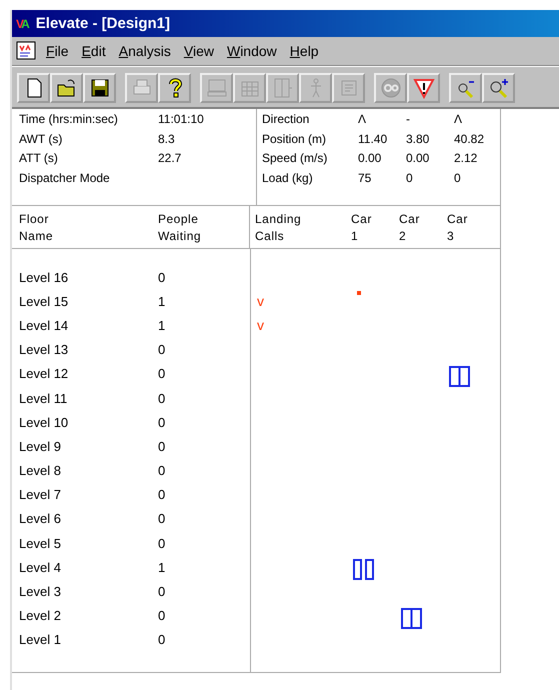 The image size is (559, 690). What do you see at coordinates (22, 23) in the screenshot?
I see `app-logo: VA` at bounding box center [22, 23].